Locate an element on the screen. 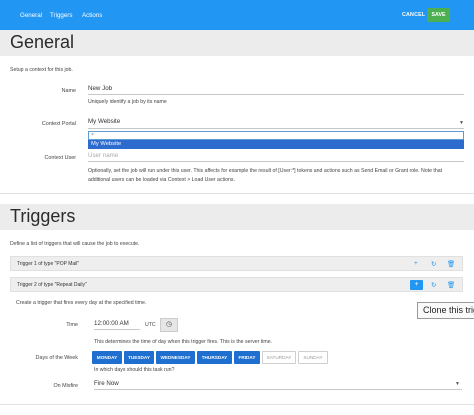 The height and width of the screenshot is (415, 474). general-intro: Setup a context for this job. is located at coordinates (41, 70).